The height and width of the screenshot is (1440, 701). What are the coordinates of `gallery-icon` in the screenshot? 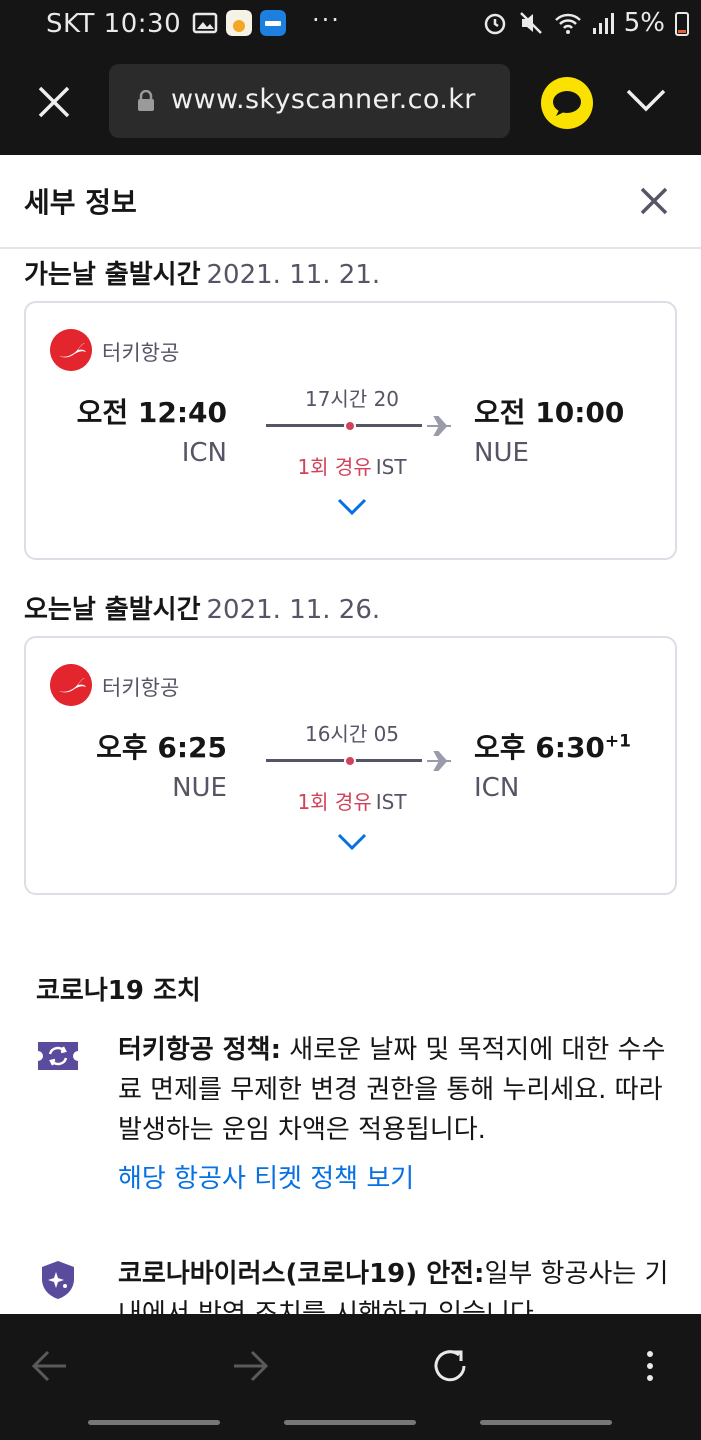 It's located at (205, 23).